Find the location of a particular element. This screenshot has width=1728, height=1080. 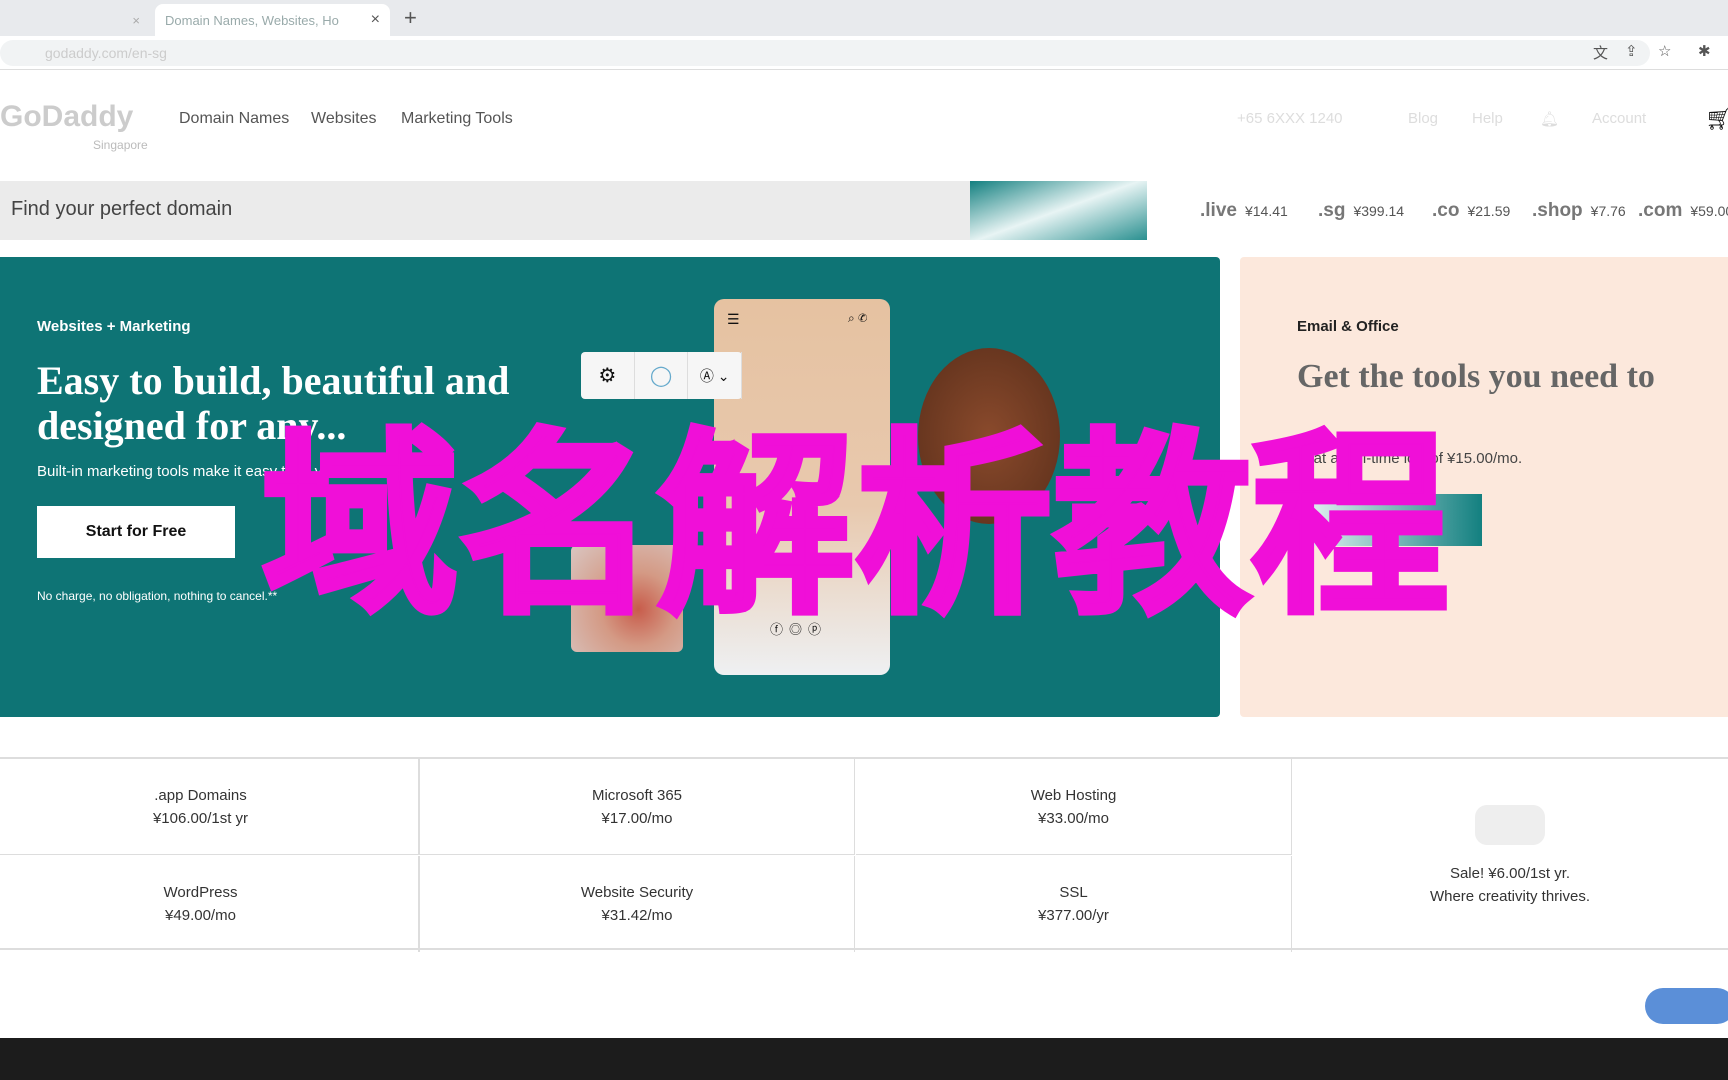

new-tab-button: + is located at coordinates (410, 18).